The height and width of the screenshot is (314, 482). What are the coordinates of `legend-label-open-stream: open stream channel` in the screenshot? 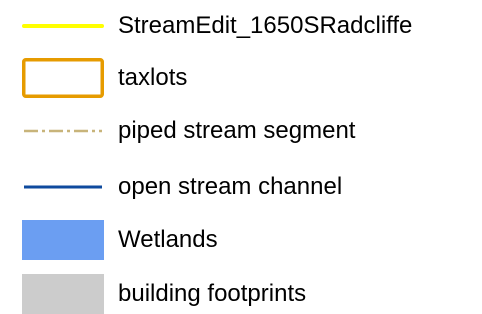 It's located at (230, 186).